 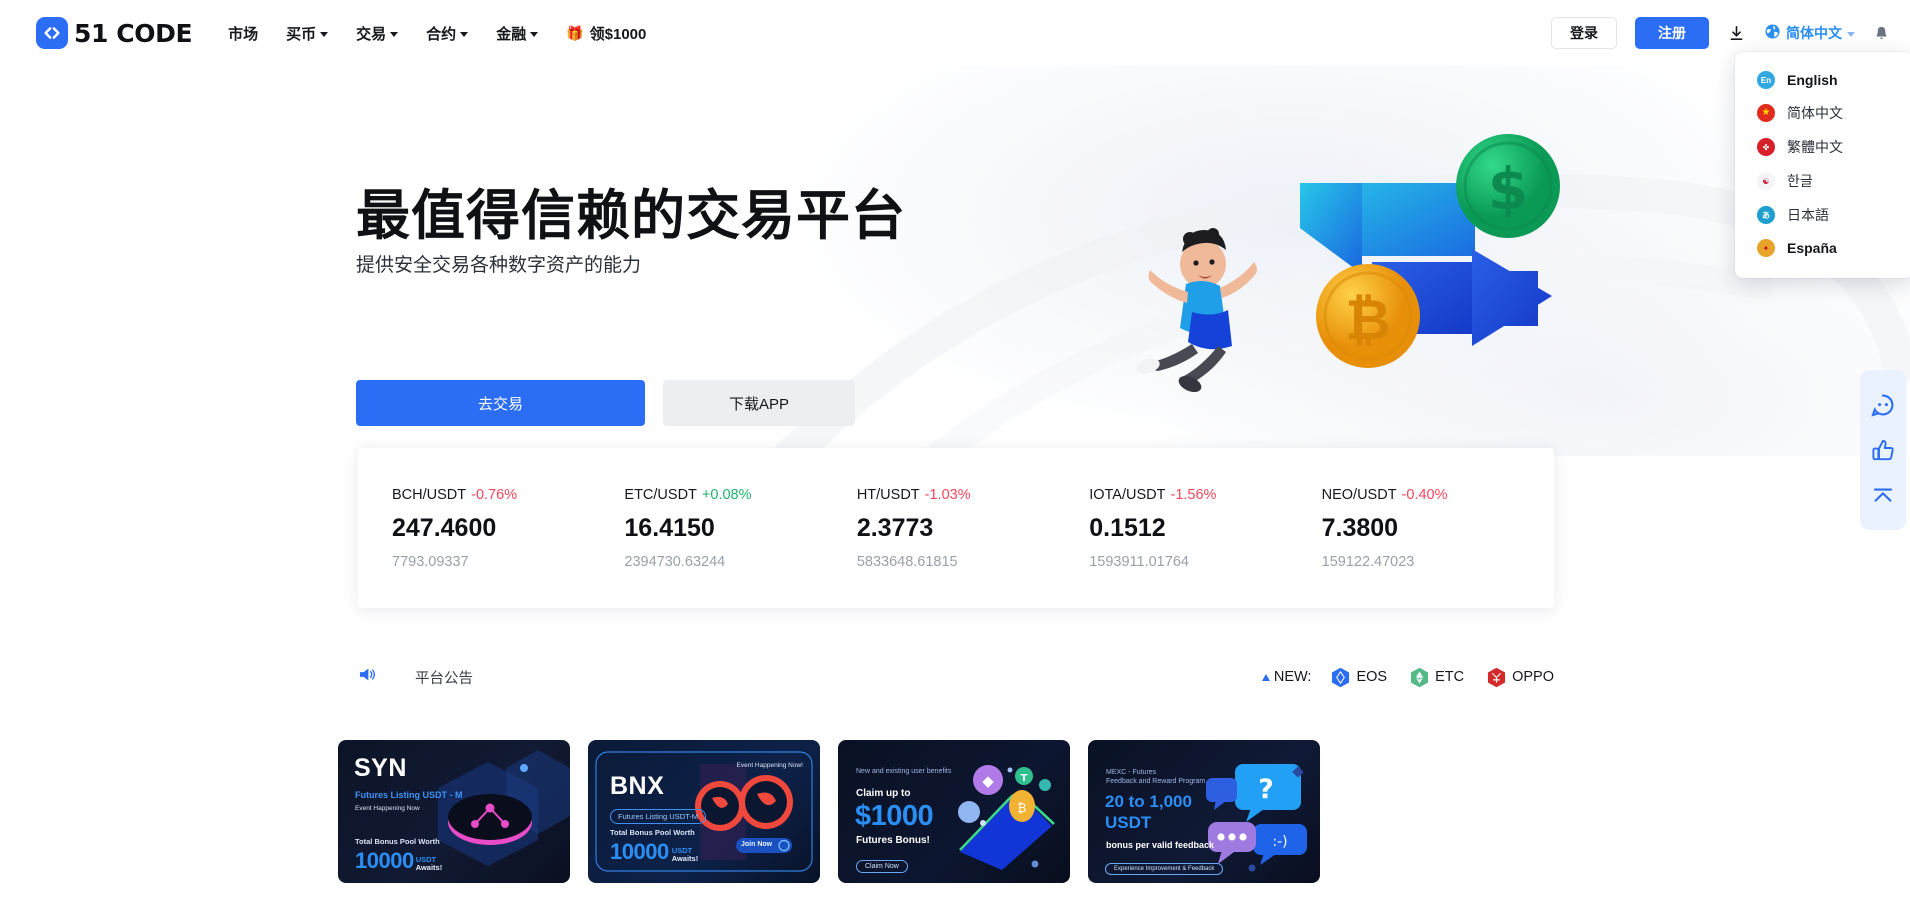 What do you see at coordinates (1815, 113) in the screenshot?
I see `language-option-label: 简体中文` at bounding box center [1815, 113].